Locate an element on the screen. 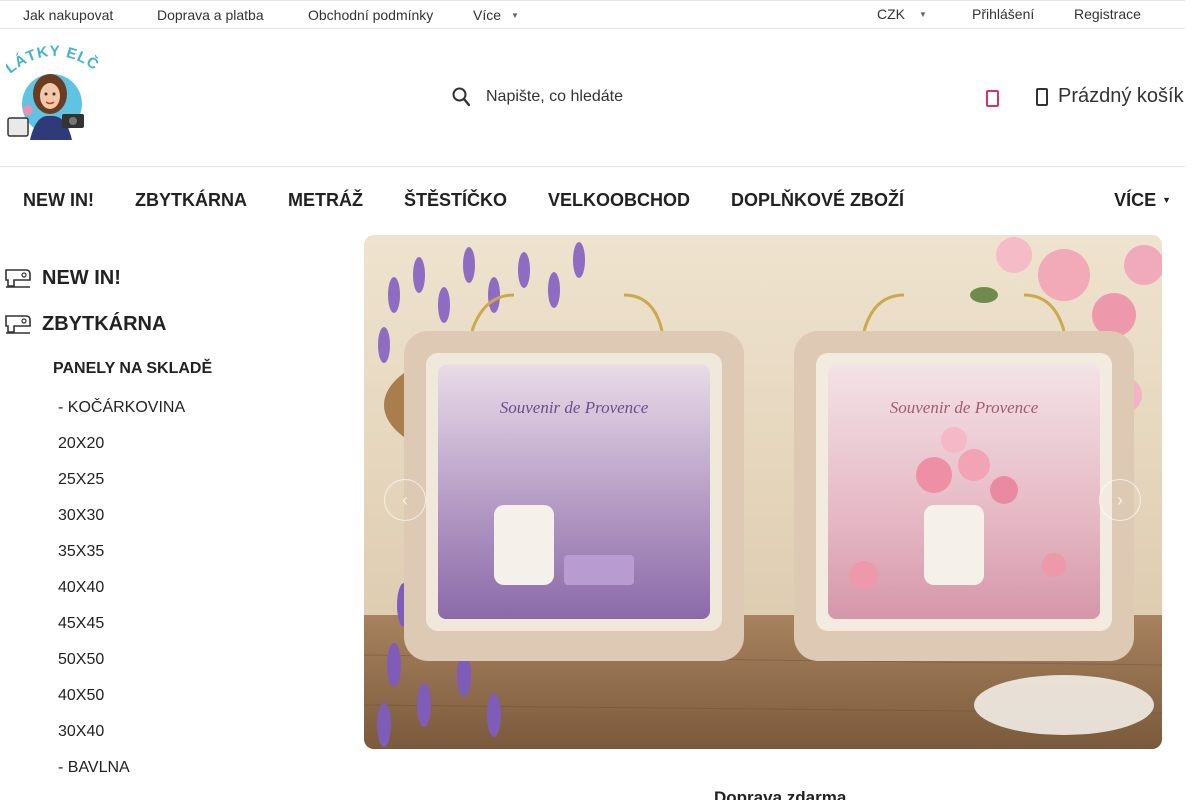 This screenshot has height=800, width=1200. sidebar-subcategory-panely: PANELY NA SKLADĚ is located at coordinates (132, 369).